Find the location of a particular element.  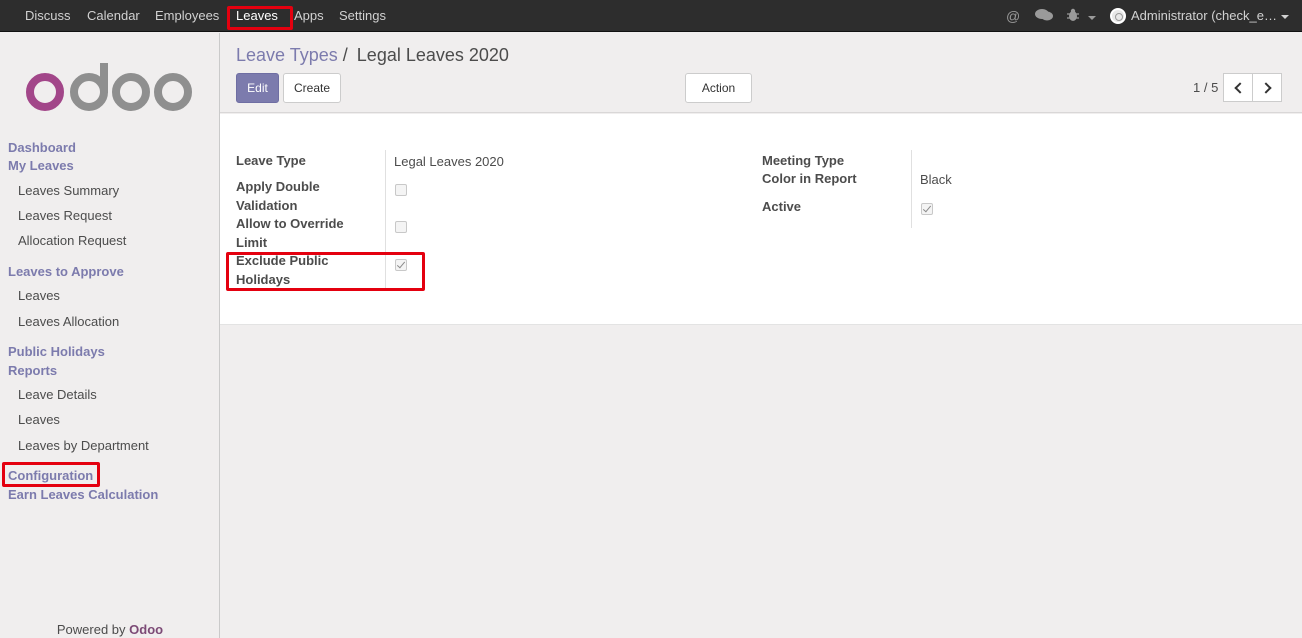

breadcrumb: Leave Types / Legal Leaves 2020 is located at coordinates (372, 55).